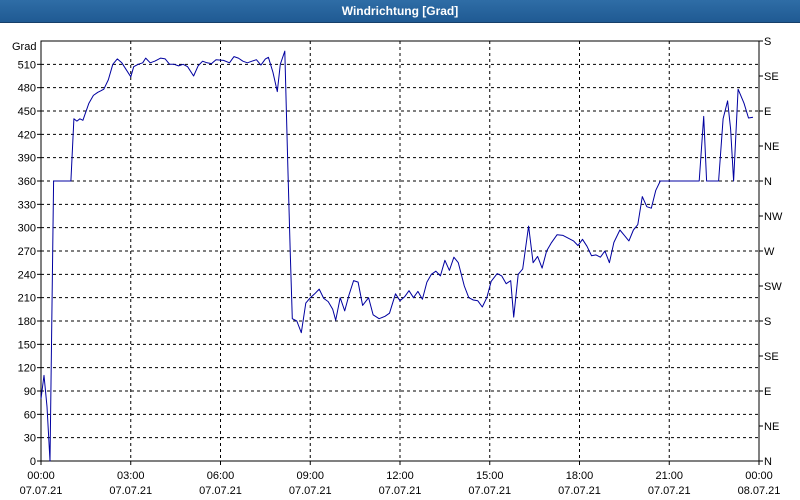 The width and height of the screenshot is (800, 500). What do you see at coordinates (773, 217) in the screenshot?
I see `compass-tick-label: NW` at bounding box center [773, 217].